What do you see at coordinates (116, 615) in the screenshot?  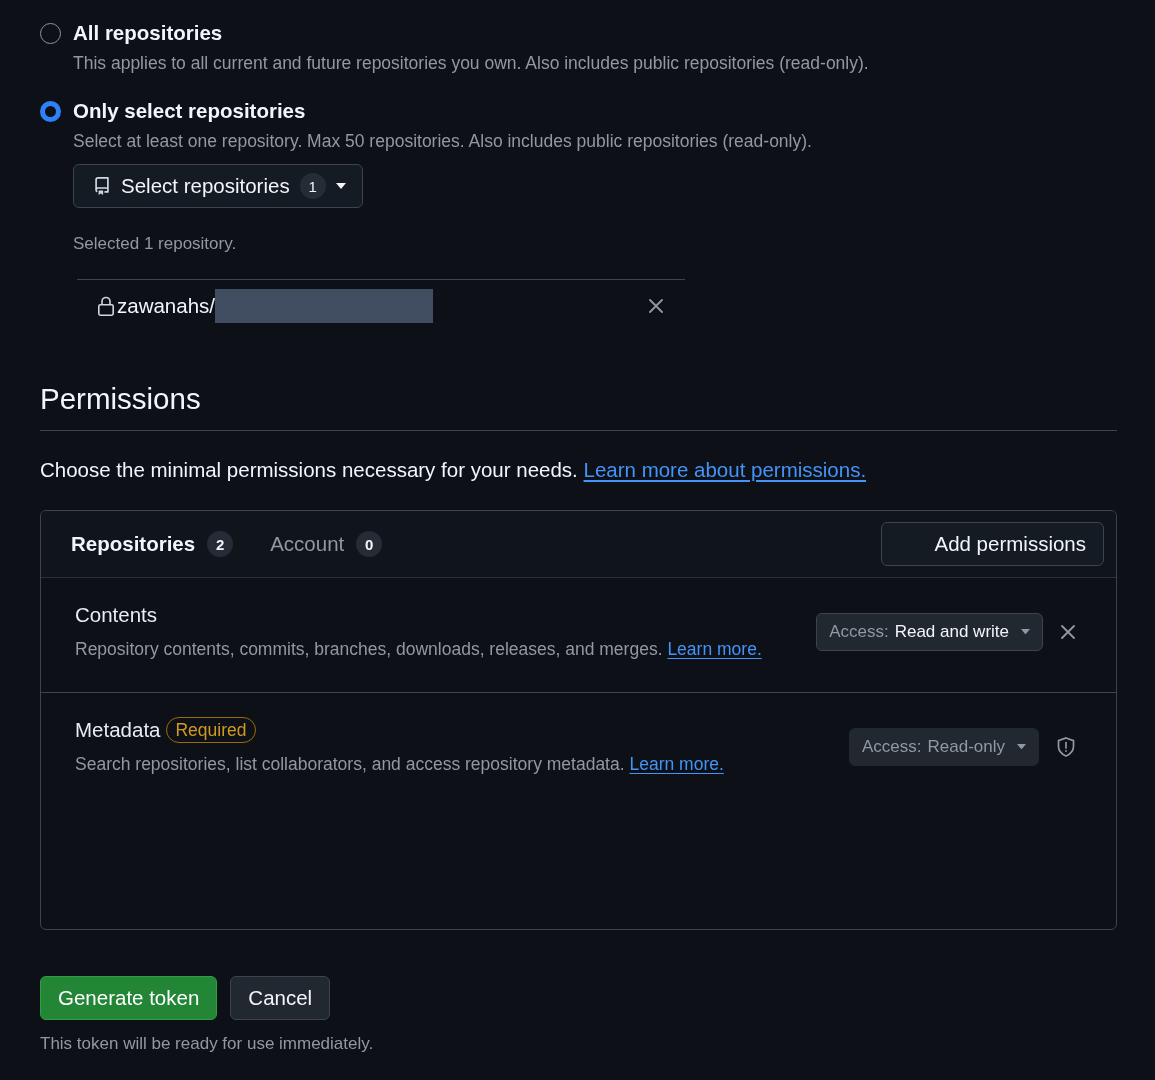 I see `permission-name: Contents` at bounding box center [116, 615].